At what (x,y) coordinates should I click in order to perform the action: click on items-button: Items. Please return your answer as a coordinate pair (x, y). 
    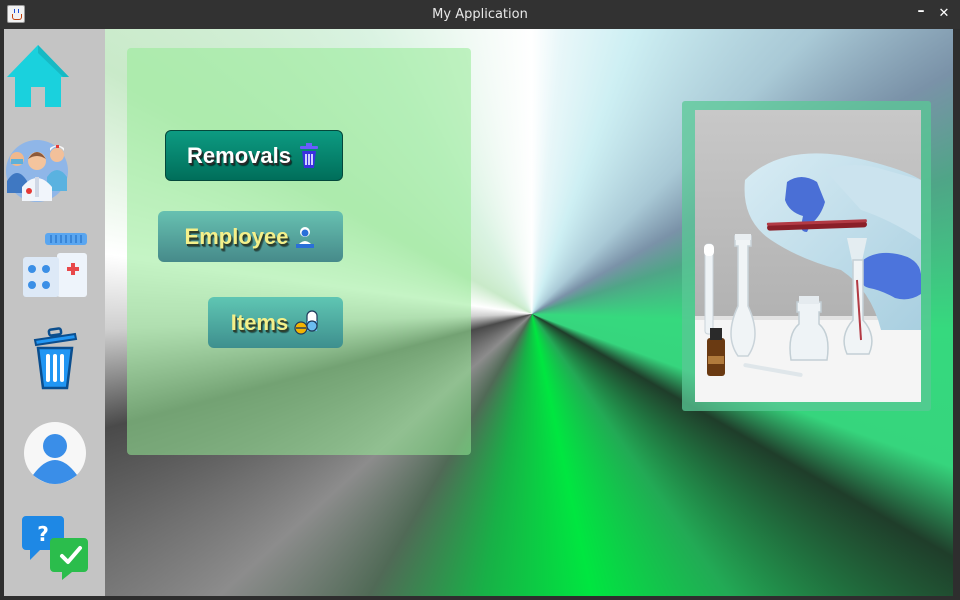
    Looking at the image, I should click on (275, 322).